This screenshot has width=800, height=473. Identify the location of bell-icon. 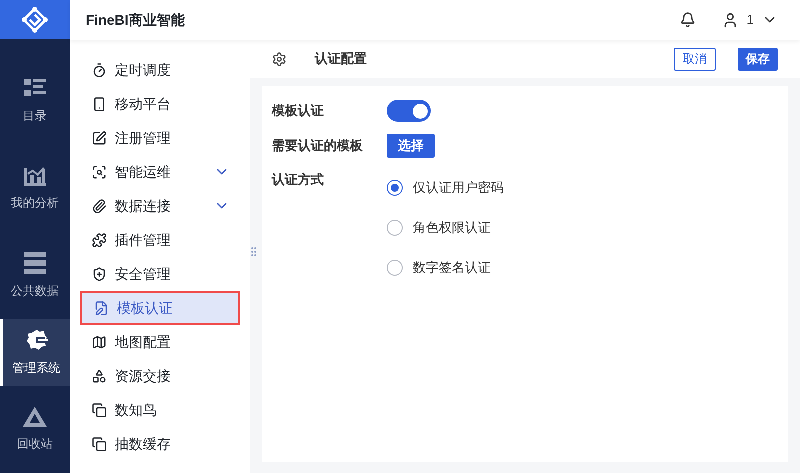
(688, 20).